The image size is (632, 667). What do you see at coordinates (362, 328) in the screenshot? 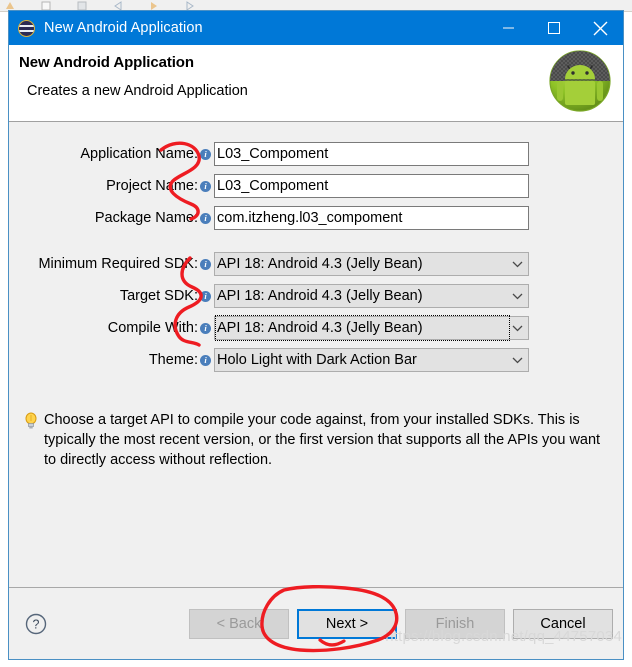
I see `compile-with-value: API 18: Android 4.3 (Jelly Bean)` at bounding box center [362, 328].